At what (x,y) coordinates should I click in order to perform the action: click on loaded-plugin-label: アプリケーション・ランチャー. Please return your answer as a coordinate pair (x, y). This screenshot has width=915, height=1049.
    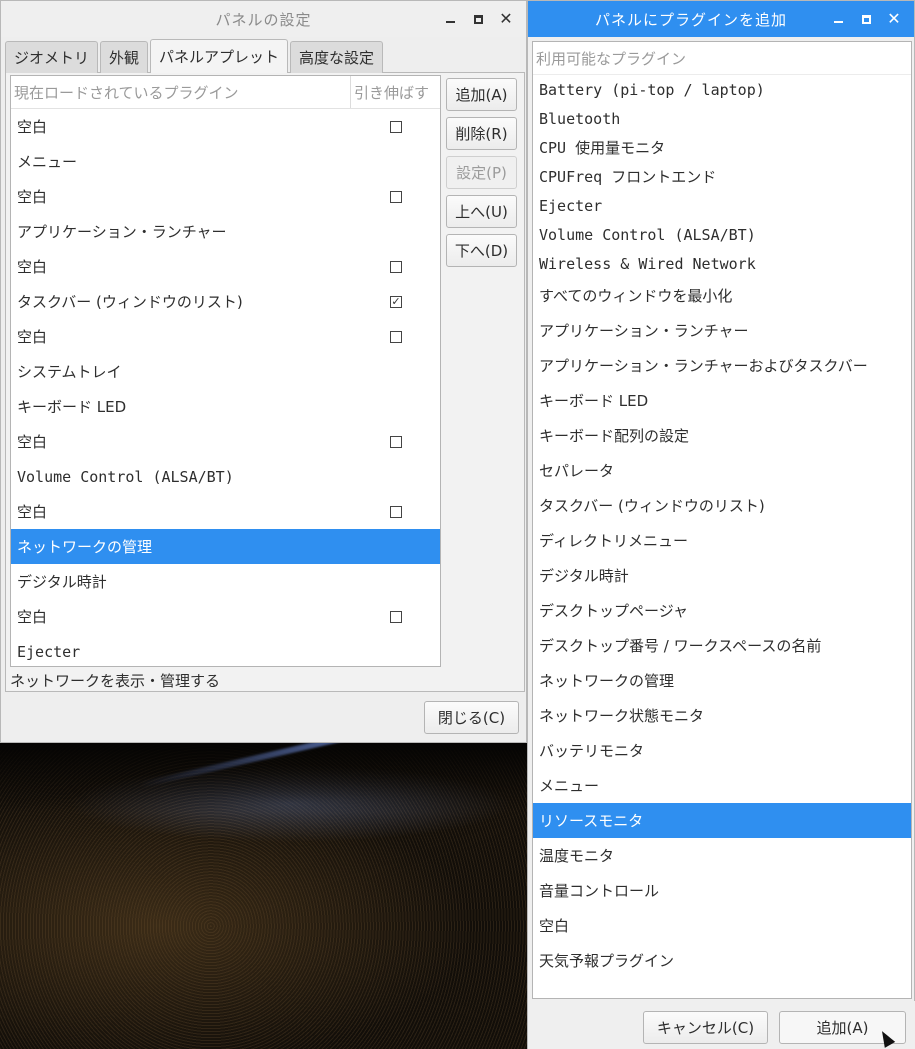
    Looking at the image, I should click on (122, 232).